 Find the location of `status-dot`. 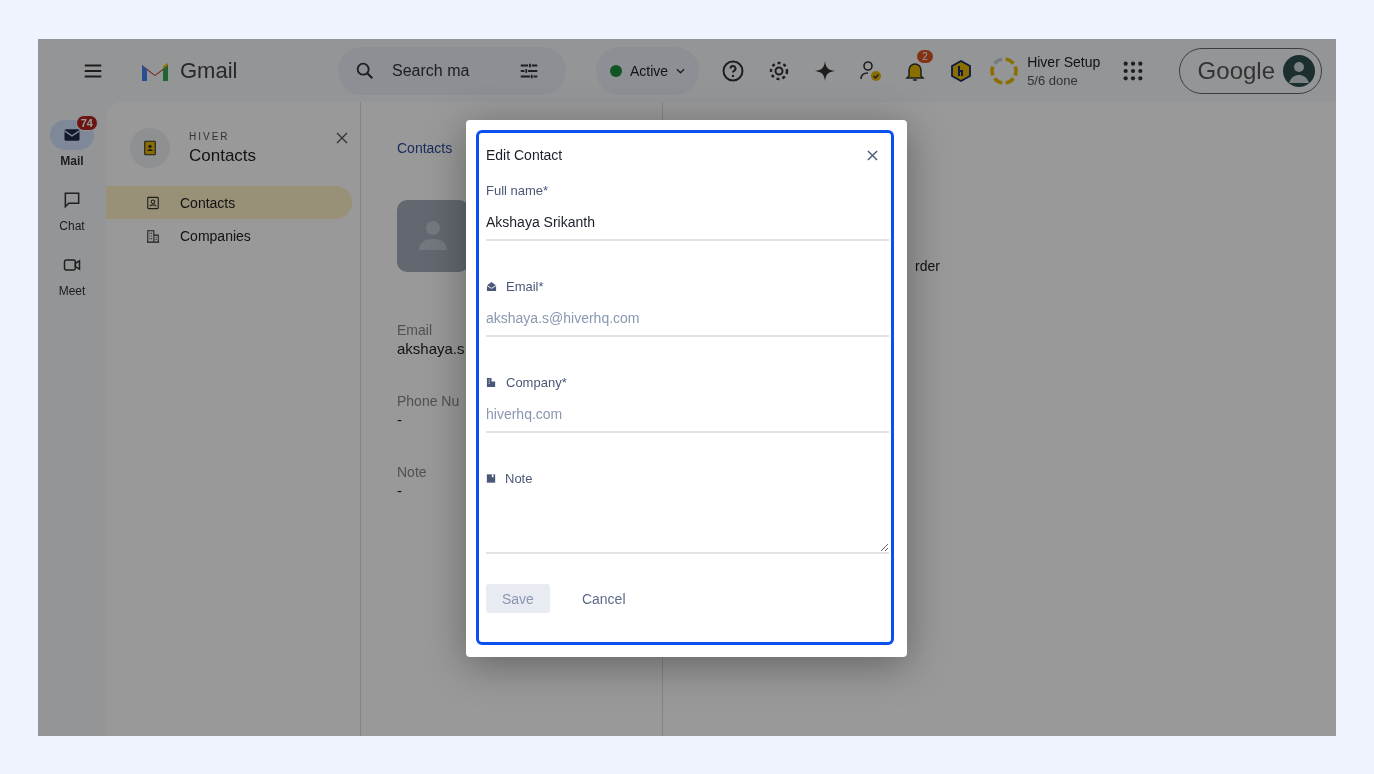

status-dot is located at coordinates (616, 70).